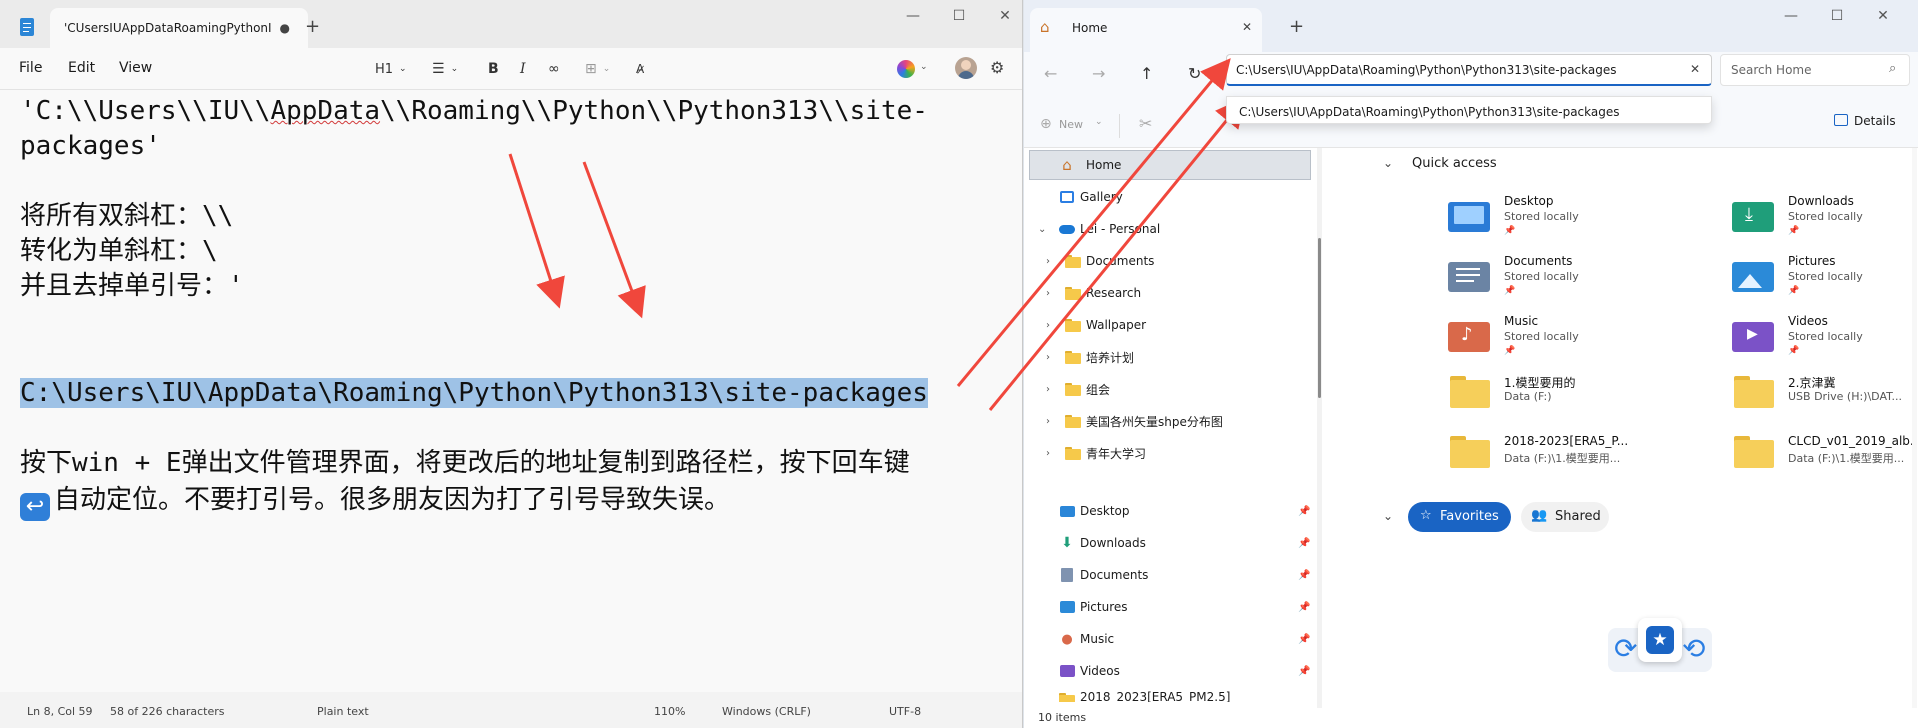 Image resolution: width=1918 pixels, height=728 pixels. I want to click on avatar, so click(966, 68).